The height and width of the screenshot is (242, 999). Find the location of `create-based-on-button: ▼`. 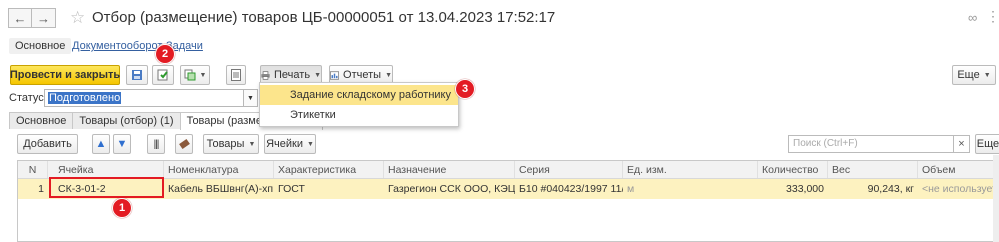

create-based-on-button: ▼ is located at coordinates (195, 75).